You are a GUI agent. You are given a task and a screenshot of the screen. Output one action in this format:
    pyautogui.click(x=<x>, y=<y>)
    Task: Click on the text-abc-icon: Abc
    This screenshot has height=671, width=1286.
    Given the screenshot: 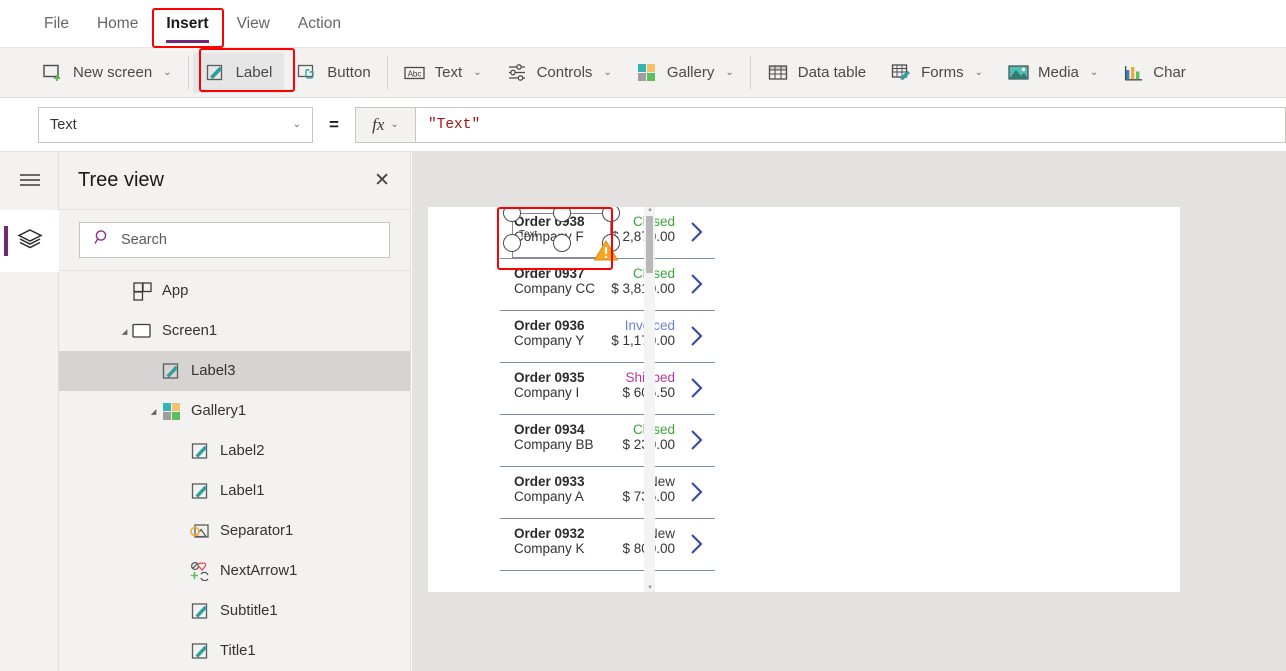 What is the action you would take?
    pyautogui.click(x=415, y=73)
    